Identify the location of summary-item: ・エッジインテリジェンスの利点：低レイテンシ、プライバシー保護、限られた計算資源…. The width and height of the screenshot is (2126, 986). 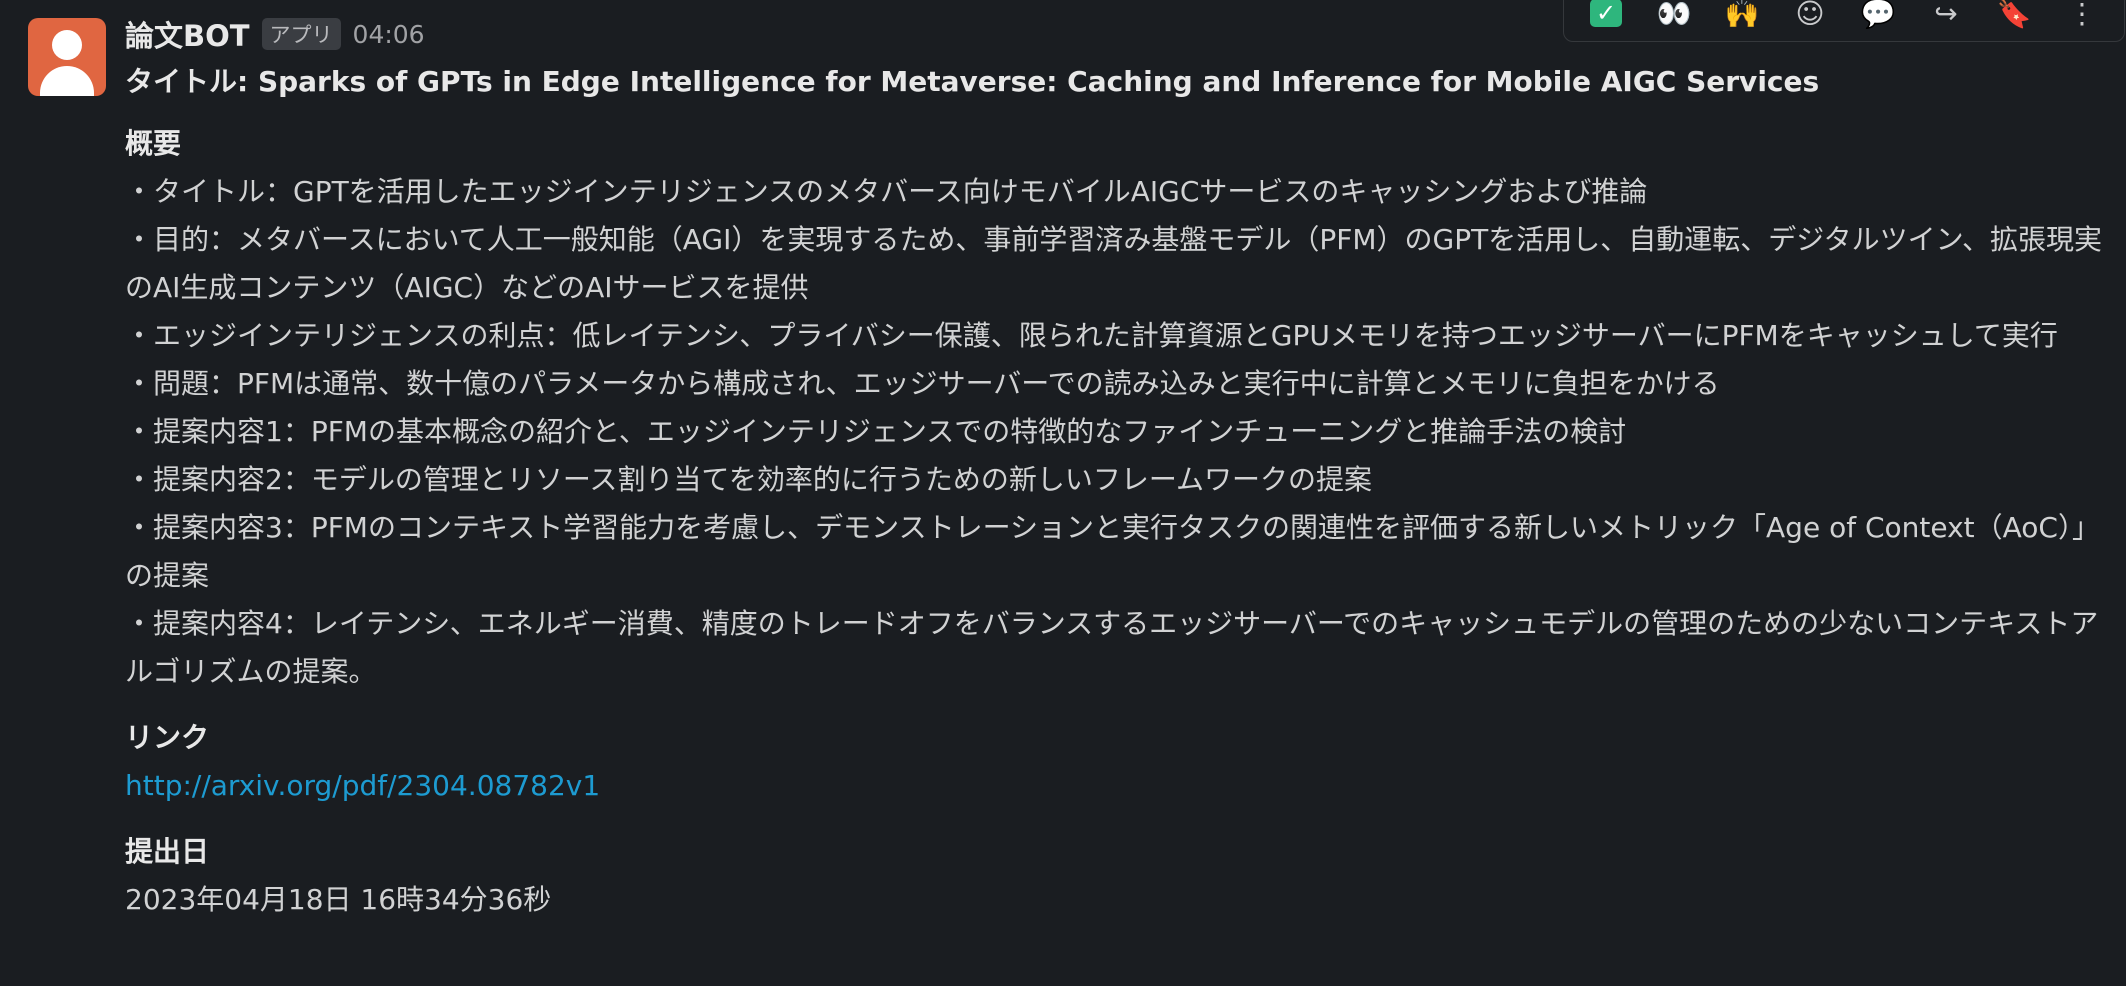
(1091, 335).